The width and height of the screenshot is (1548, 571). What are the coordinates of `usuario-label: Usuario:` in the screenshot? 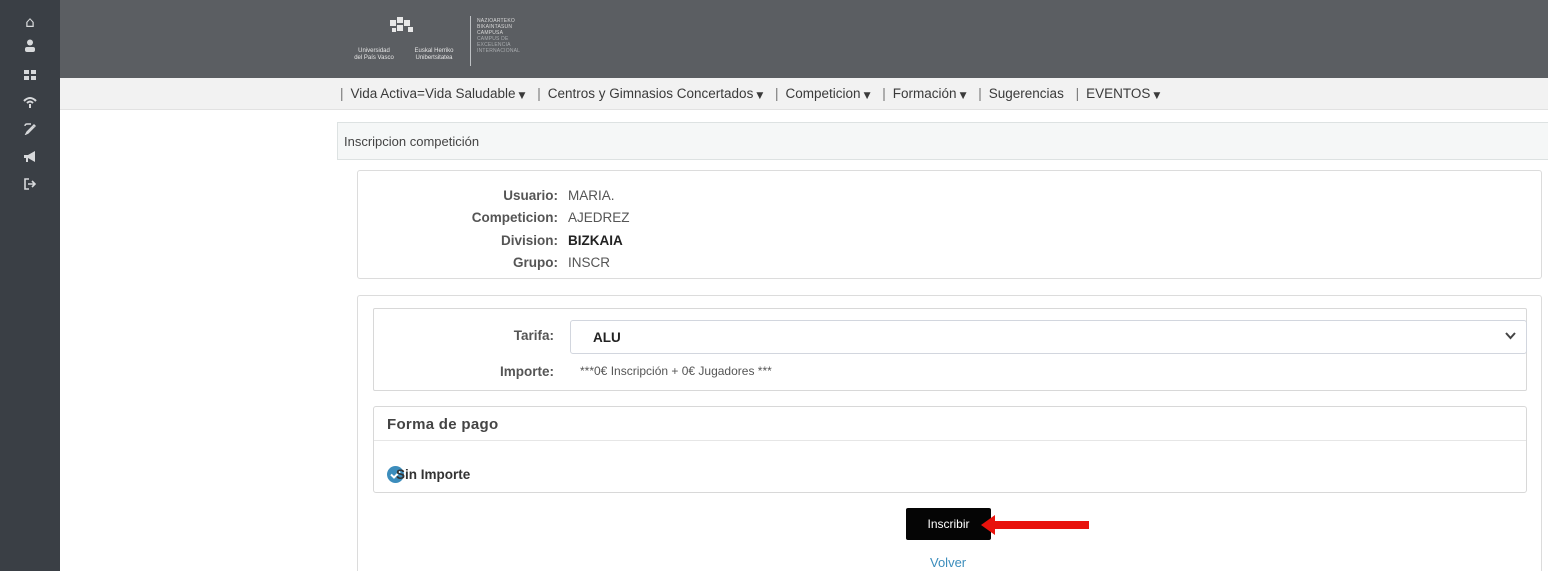 It's located at (530, 195).